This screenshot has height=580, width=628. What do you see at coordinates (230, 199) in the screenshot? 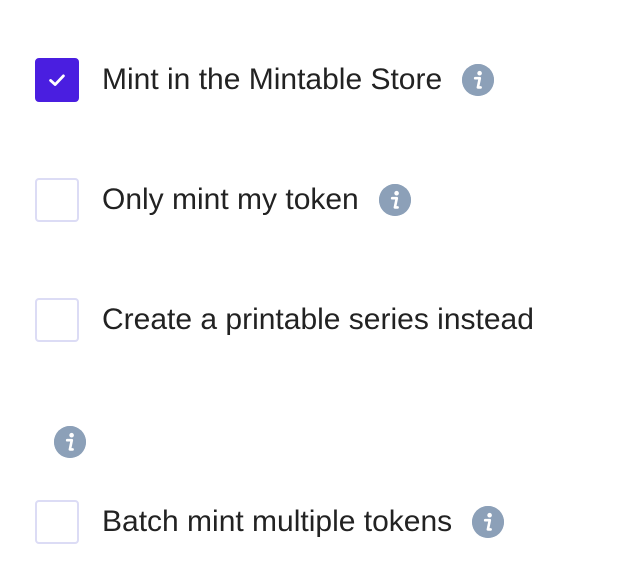
I see `only-mint-token-label: Only mint my token` at bounding box center [230, 199].